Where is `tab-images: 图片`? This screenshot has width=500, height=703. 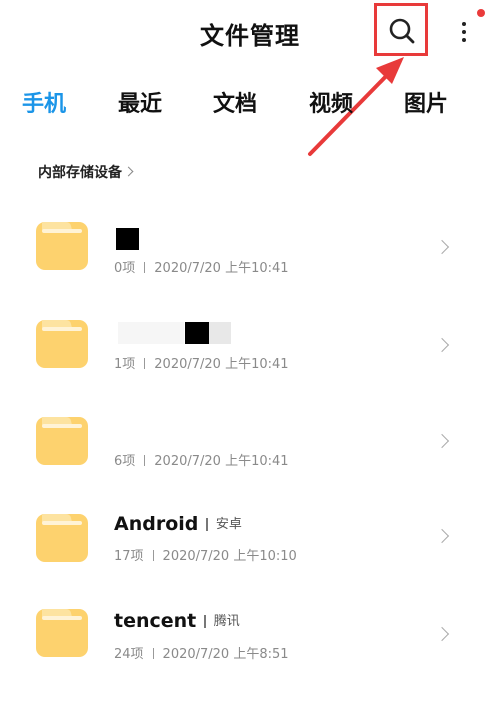
tab-images: 图片 is located at coordinates (426, 102).